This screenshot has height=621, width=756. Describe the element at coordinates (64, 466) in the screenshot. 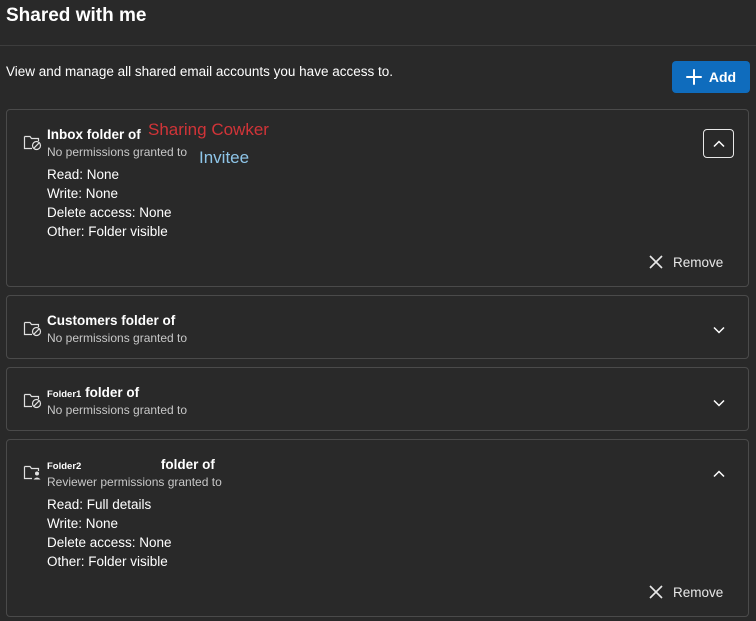

I see `folder-name: Folder2` at that location.